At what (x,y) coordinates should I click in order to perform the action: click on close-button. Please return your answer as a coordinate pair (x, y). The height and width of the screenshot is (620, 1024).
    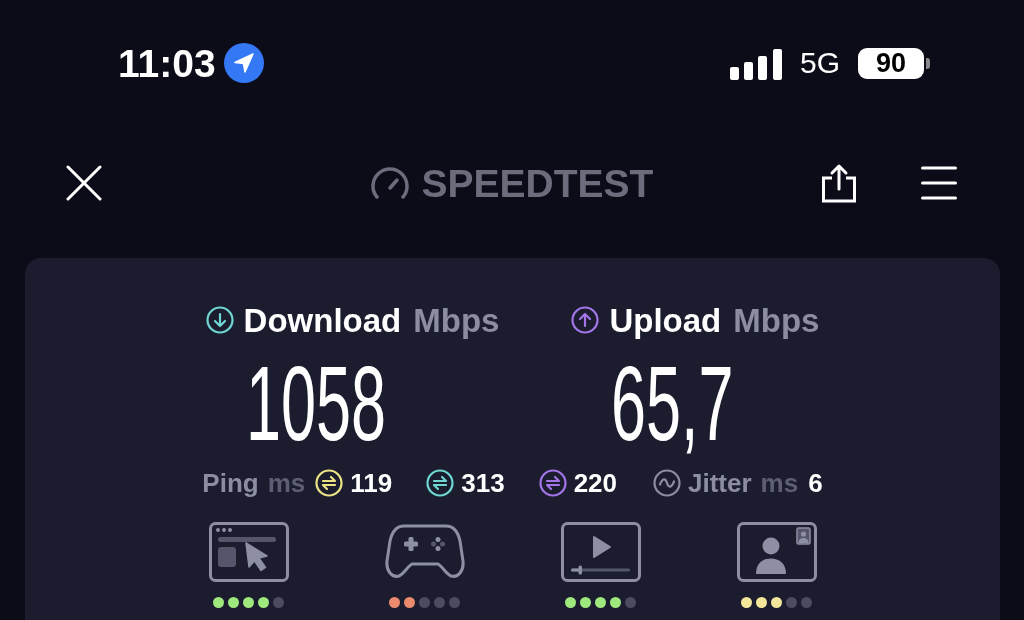
    Looking at the image, I should click on (84, 183).